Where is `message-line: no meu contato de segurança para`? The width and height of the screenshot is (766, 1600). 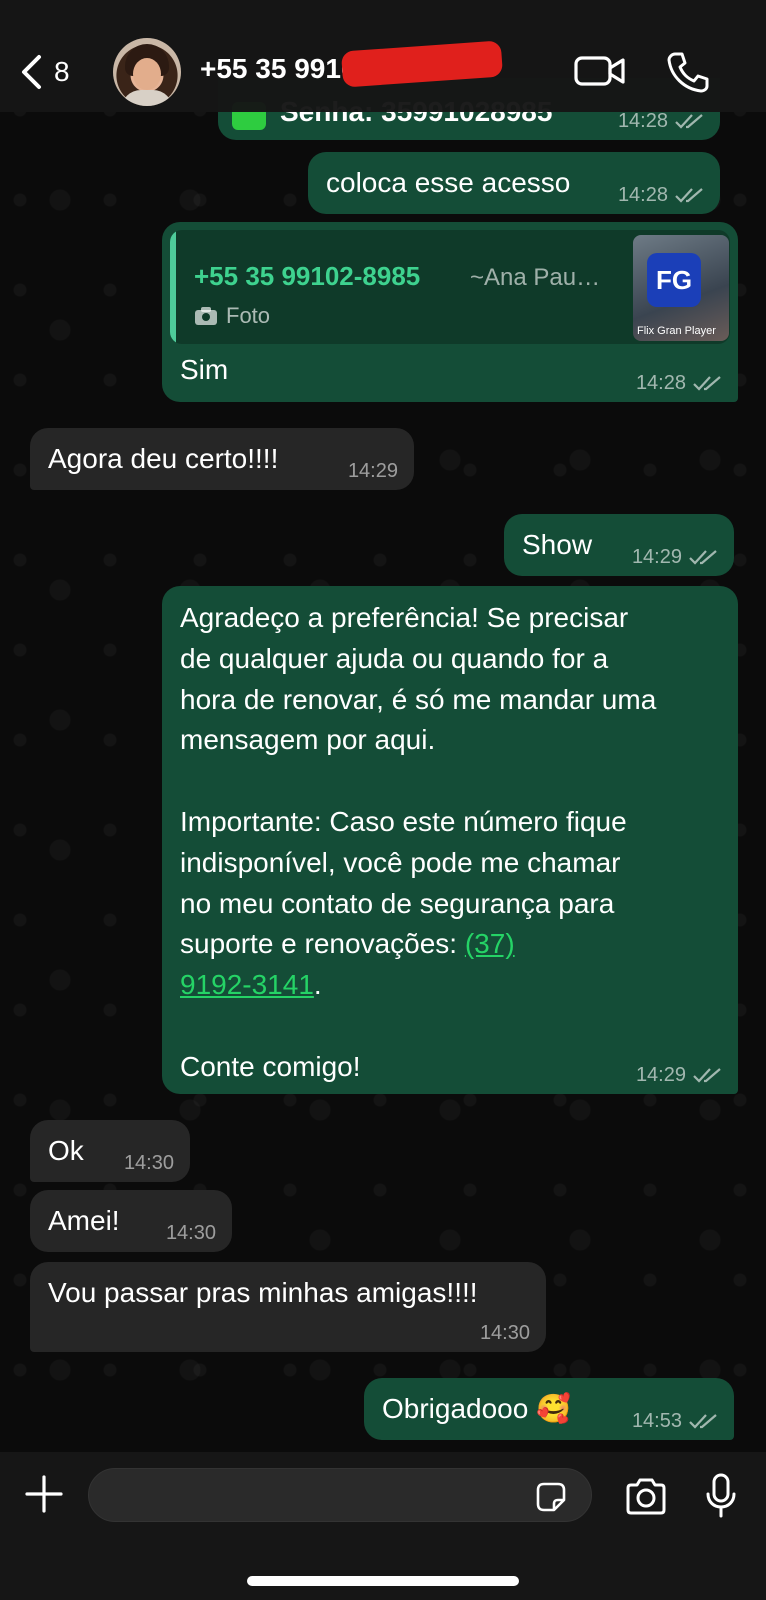 message-line: no meu contato de segurança para is located at coordinates (397, 903).